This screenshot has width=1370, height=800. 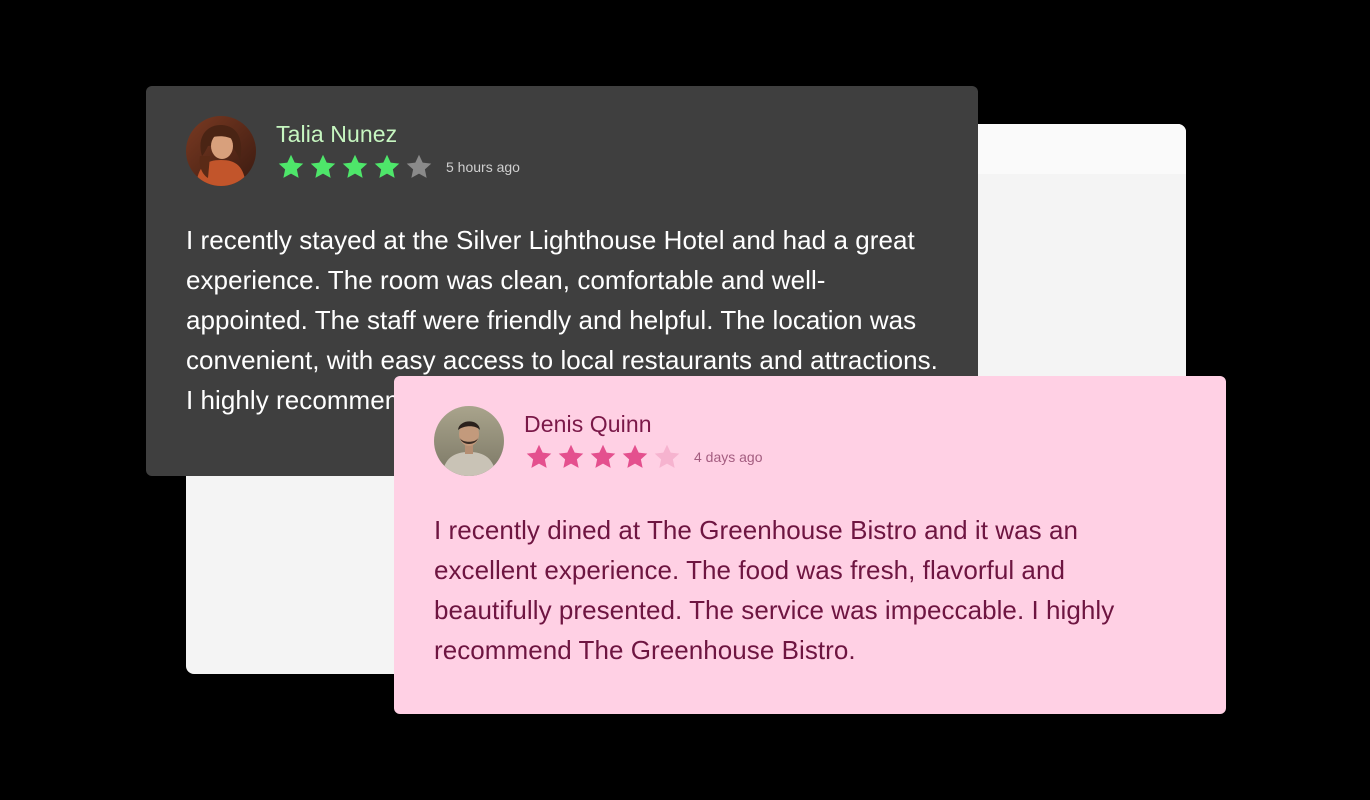 What do you see at coordinates (483, 167) in the screenshot?
I see `review-time: 5 hours ago` at bounding box center [483, 167].